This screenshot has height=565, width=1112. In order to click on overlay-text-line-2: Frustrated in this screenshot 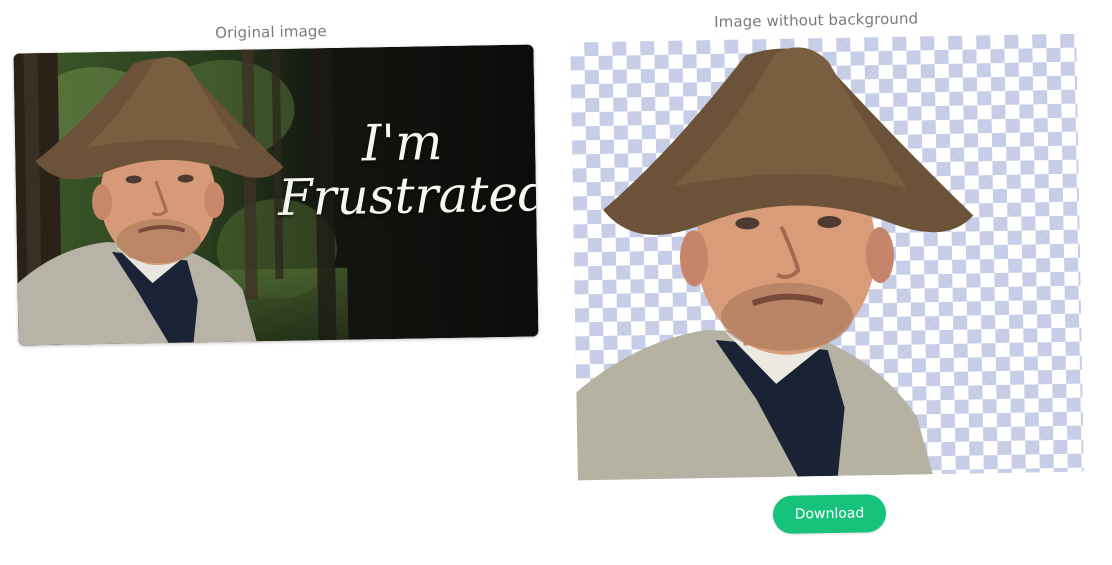, I will do `click(408, 195)`.